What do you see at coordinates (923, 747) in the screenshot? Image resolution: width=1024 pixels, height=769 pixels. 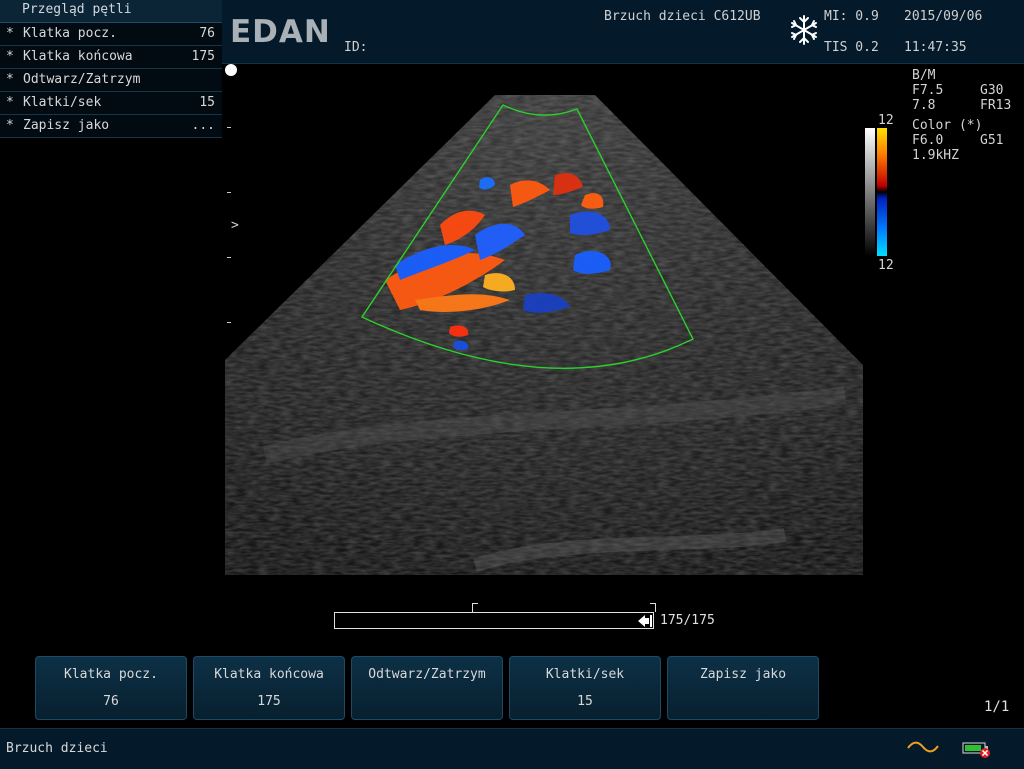 I see `power-wave-icon` at bounding box center [923, 747].